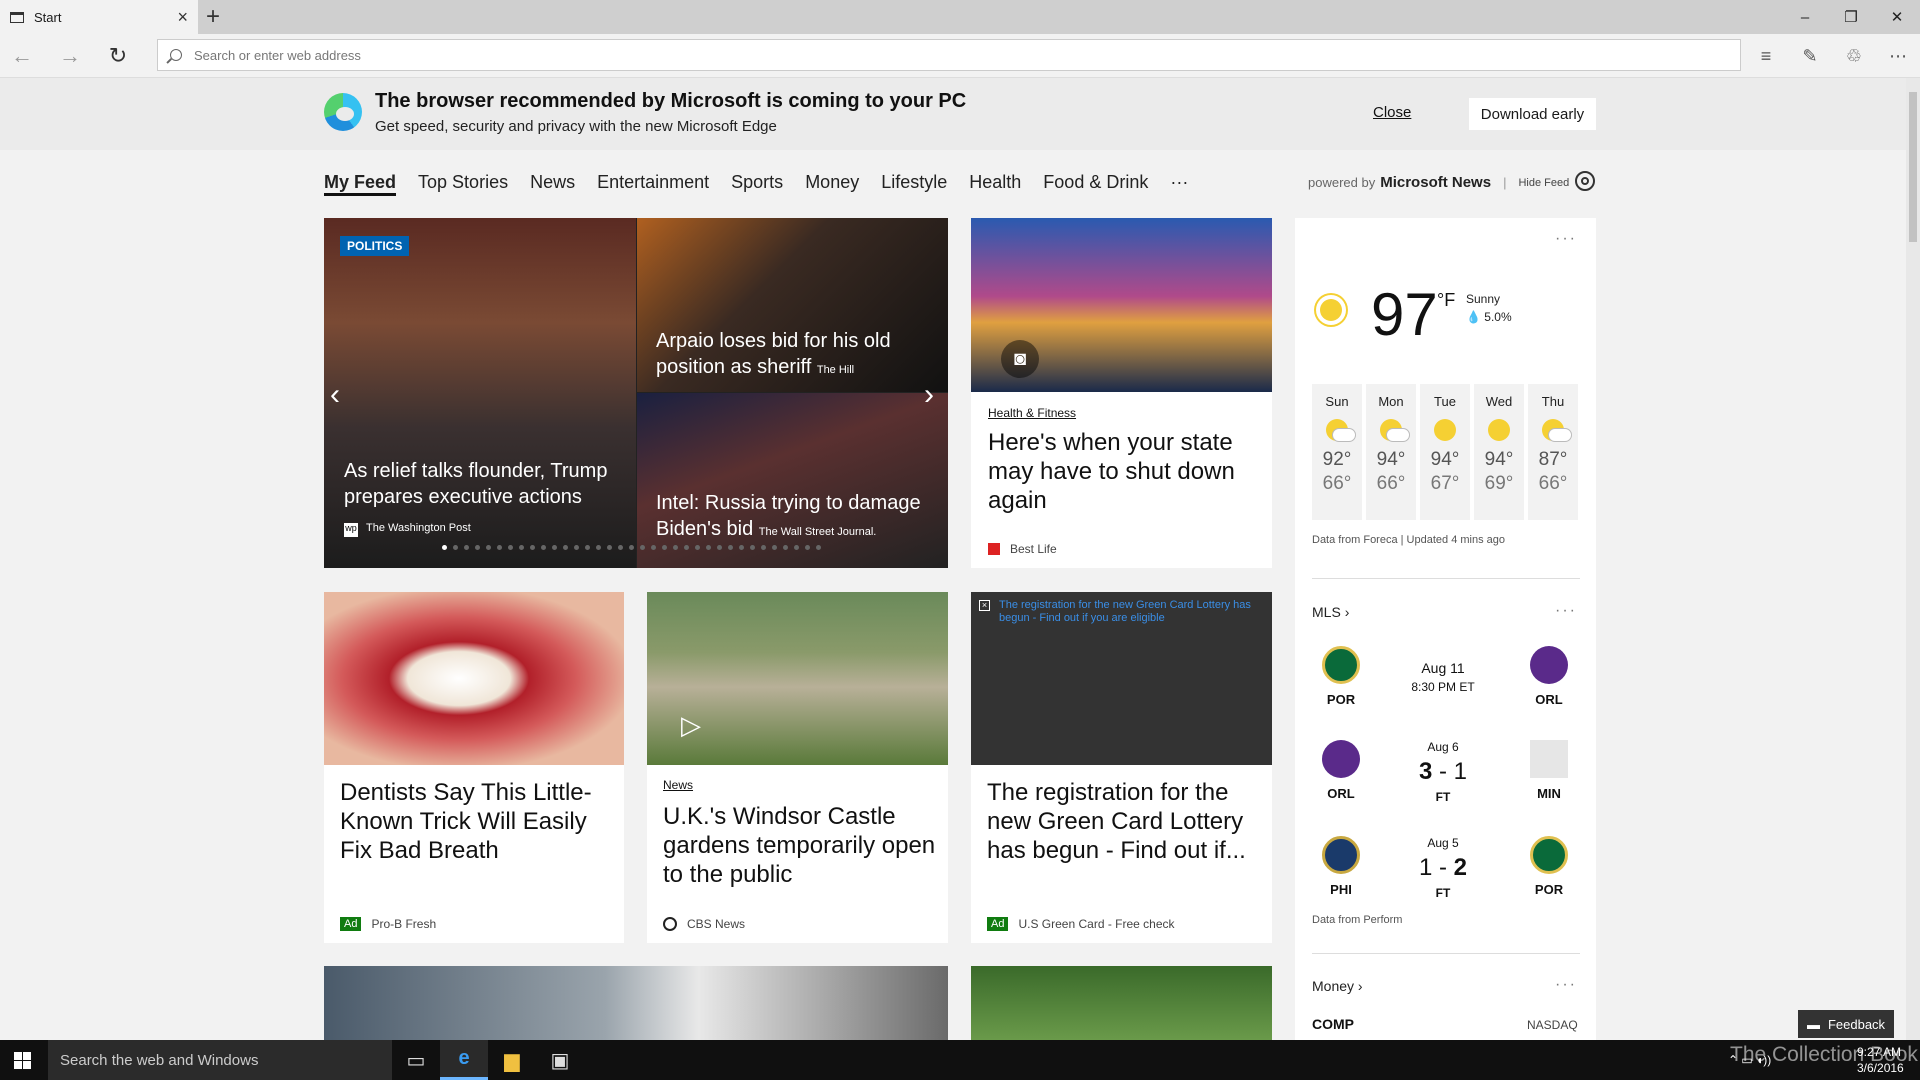 Image resolution: width=1920 pixels, height=1080 pixels. I want to click on store-icon: ▣, so click(560, 1060).